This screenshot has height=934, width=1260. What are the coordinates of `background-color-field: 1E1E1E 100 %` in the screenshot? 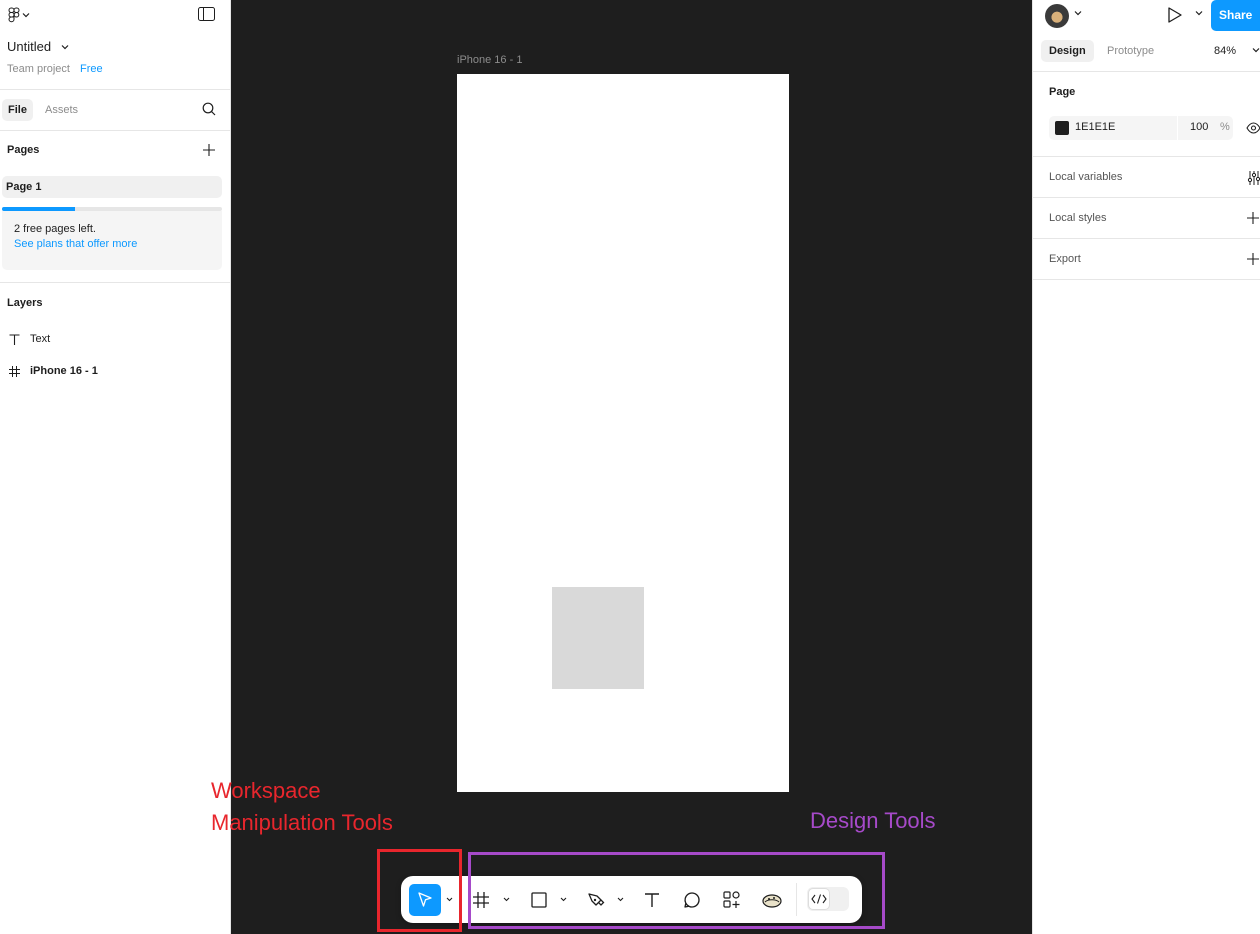 It's located at (1141, 128).